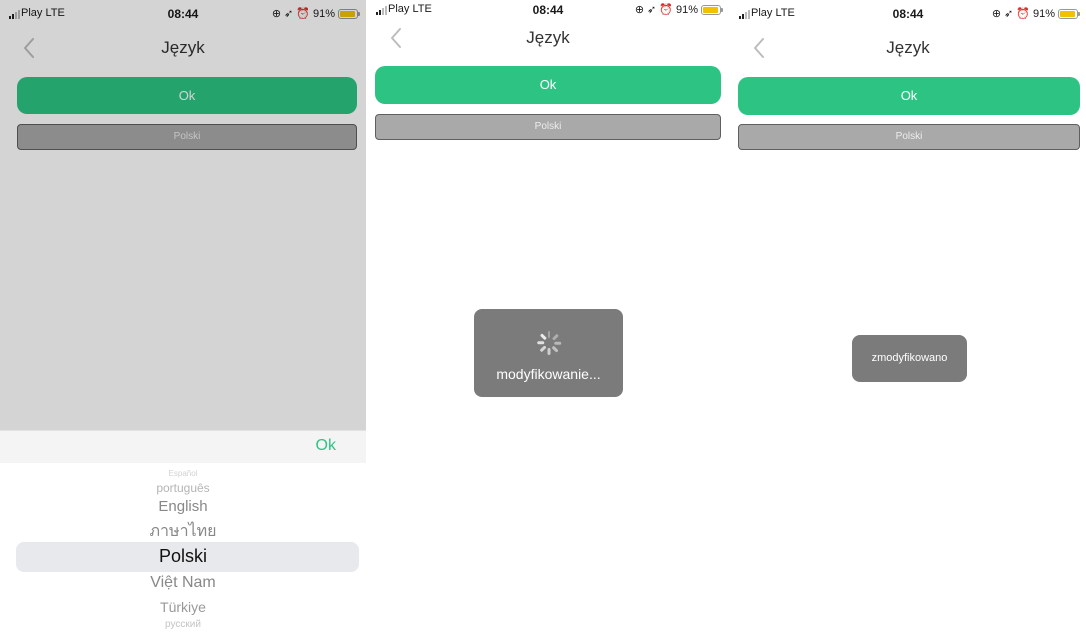 This screenshot has height=633, width=1086. Describe the element at coordinates (183, 583) in the screenshot. I see `picker-option: Việt Nam` at that location.